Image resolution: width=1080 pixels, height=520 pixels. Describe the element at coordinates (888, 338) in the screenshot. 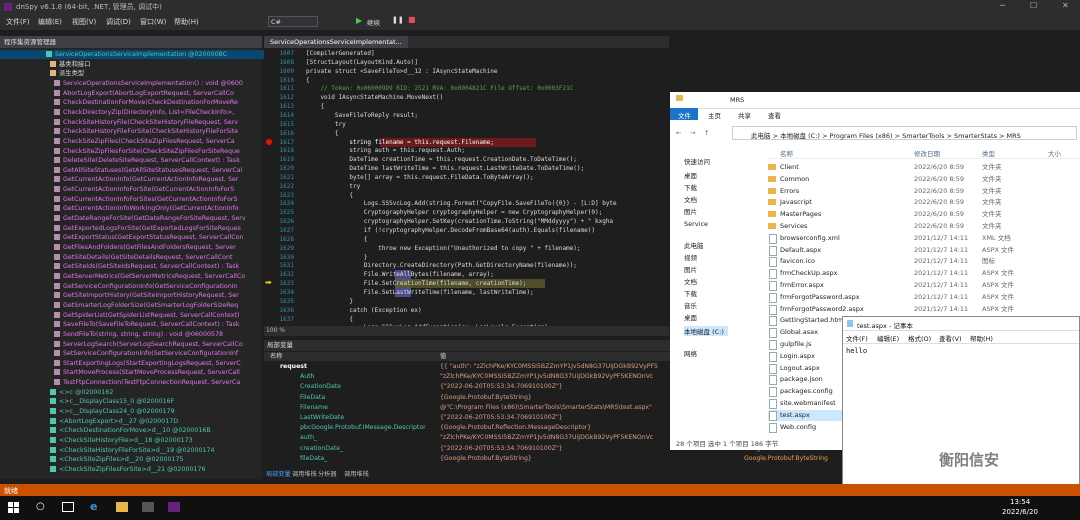

I see `notepad-menu-item: 编辑(E)` at that location.